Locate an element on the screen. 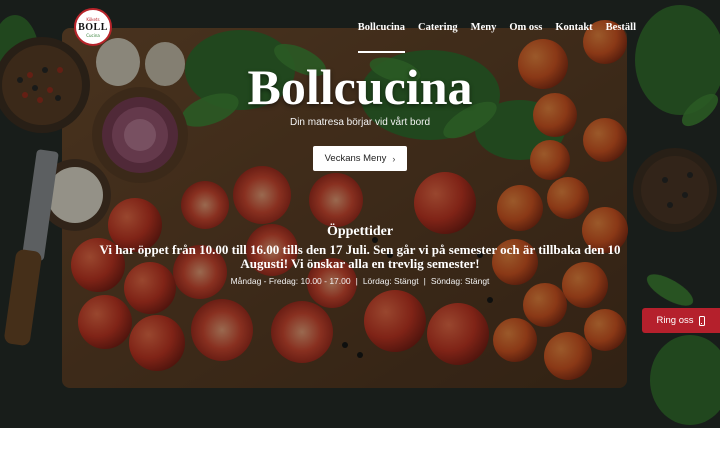 This screenshot has height=450, width=720. hours-saturday: Lördag: Stängt is located at coordinates (390, 281).